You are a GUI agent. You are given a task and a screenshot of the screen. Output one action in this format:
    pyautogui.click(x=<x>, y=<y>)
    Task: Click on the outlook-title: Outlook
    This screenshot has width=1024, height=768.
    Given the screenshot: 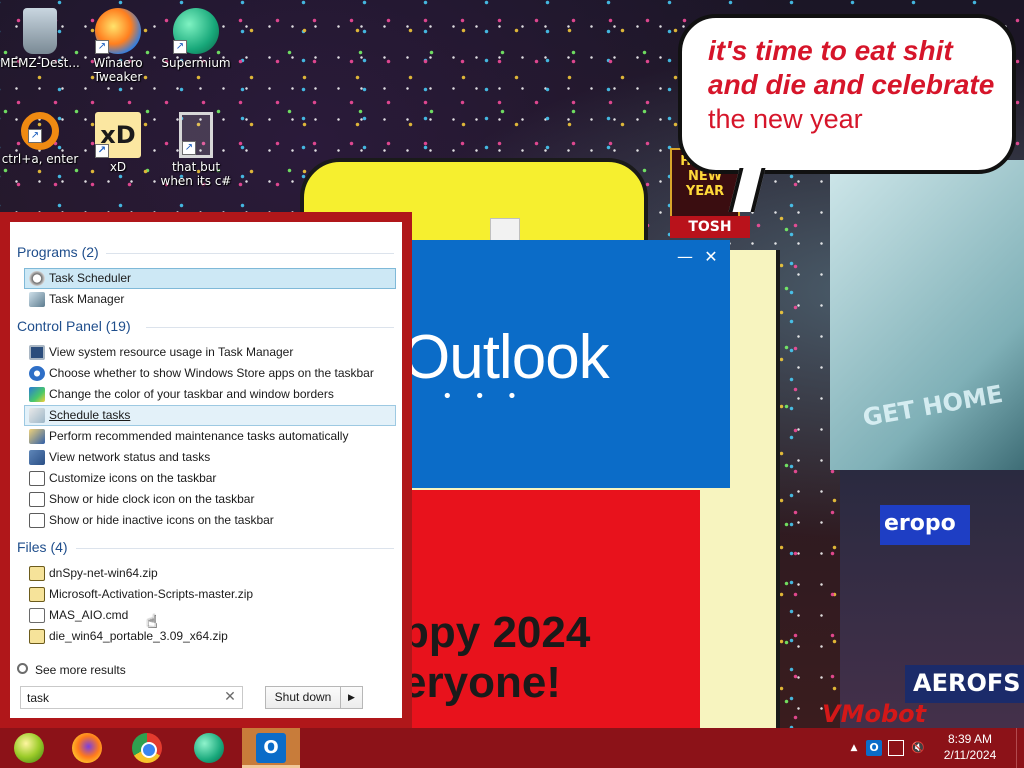 What is the action you would take?
    pyautogui.click(x=509, y=357)
    